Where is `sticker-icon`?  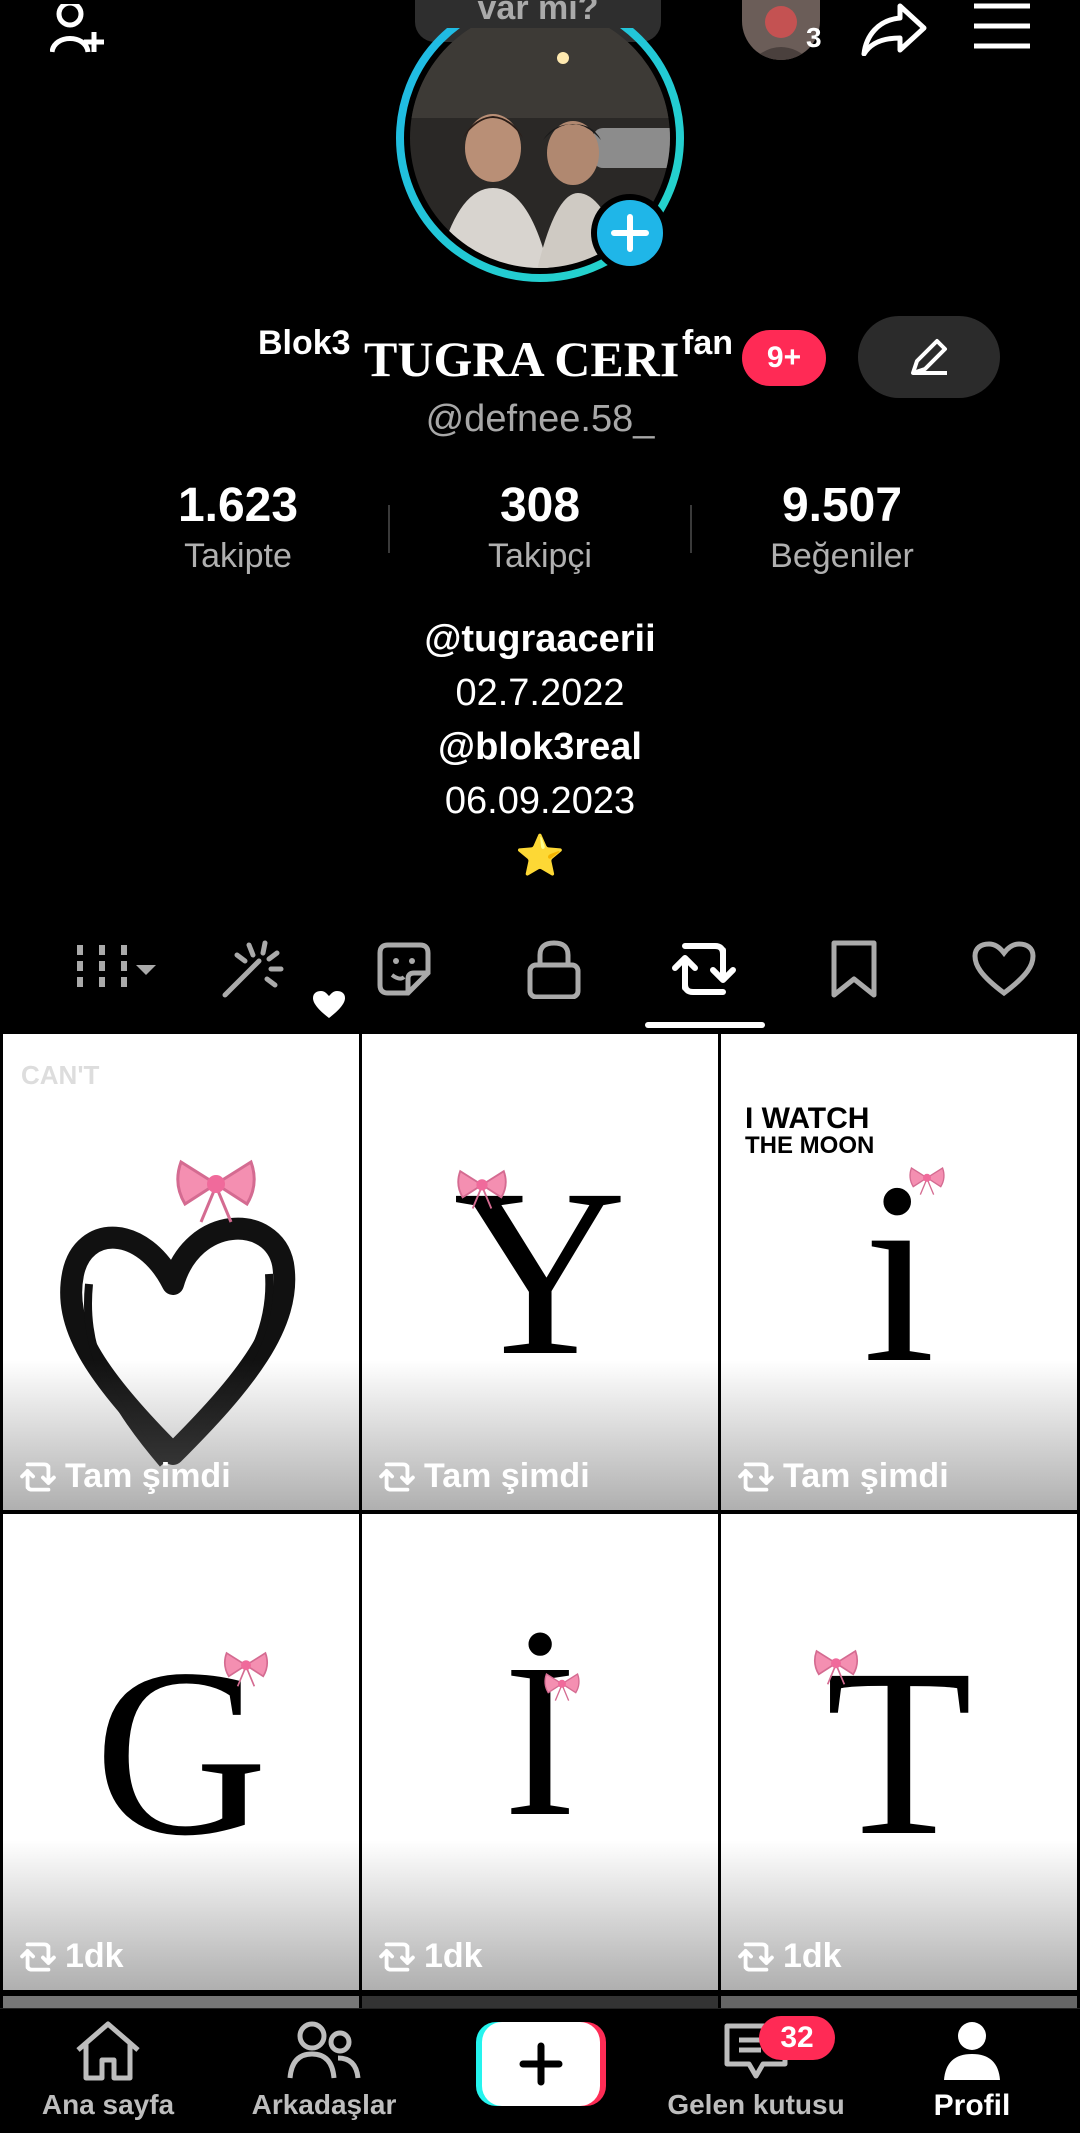
sticker-icon is located at coordinates (404, 969).